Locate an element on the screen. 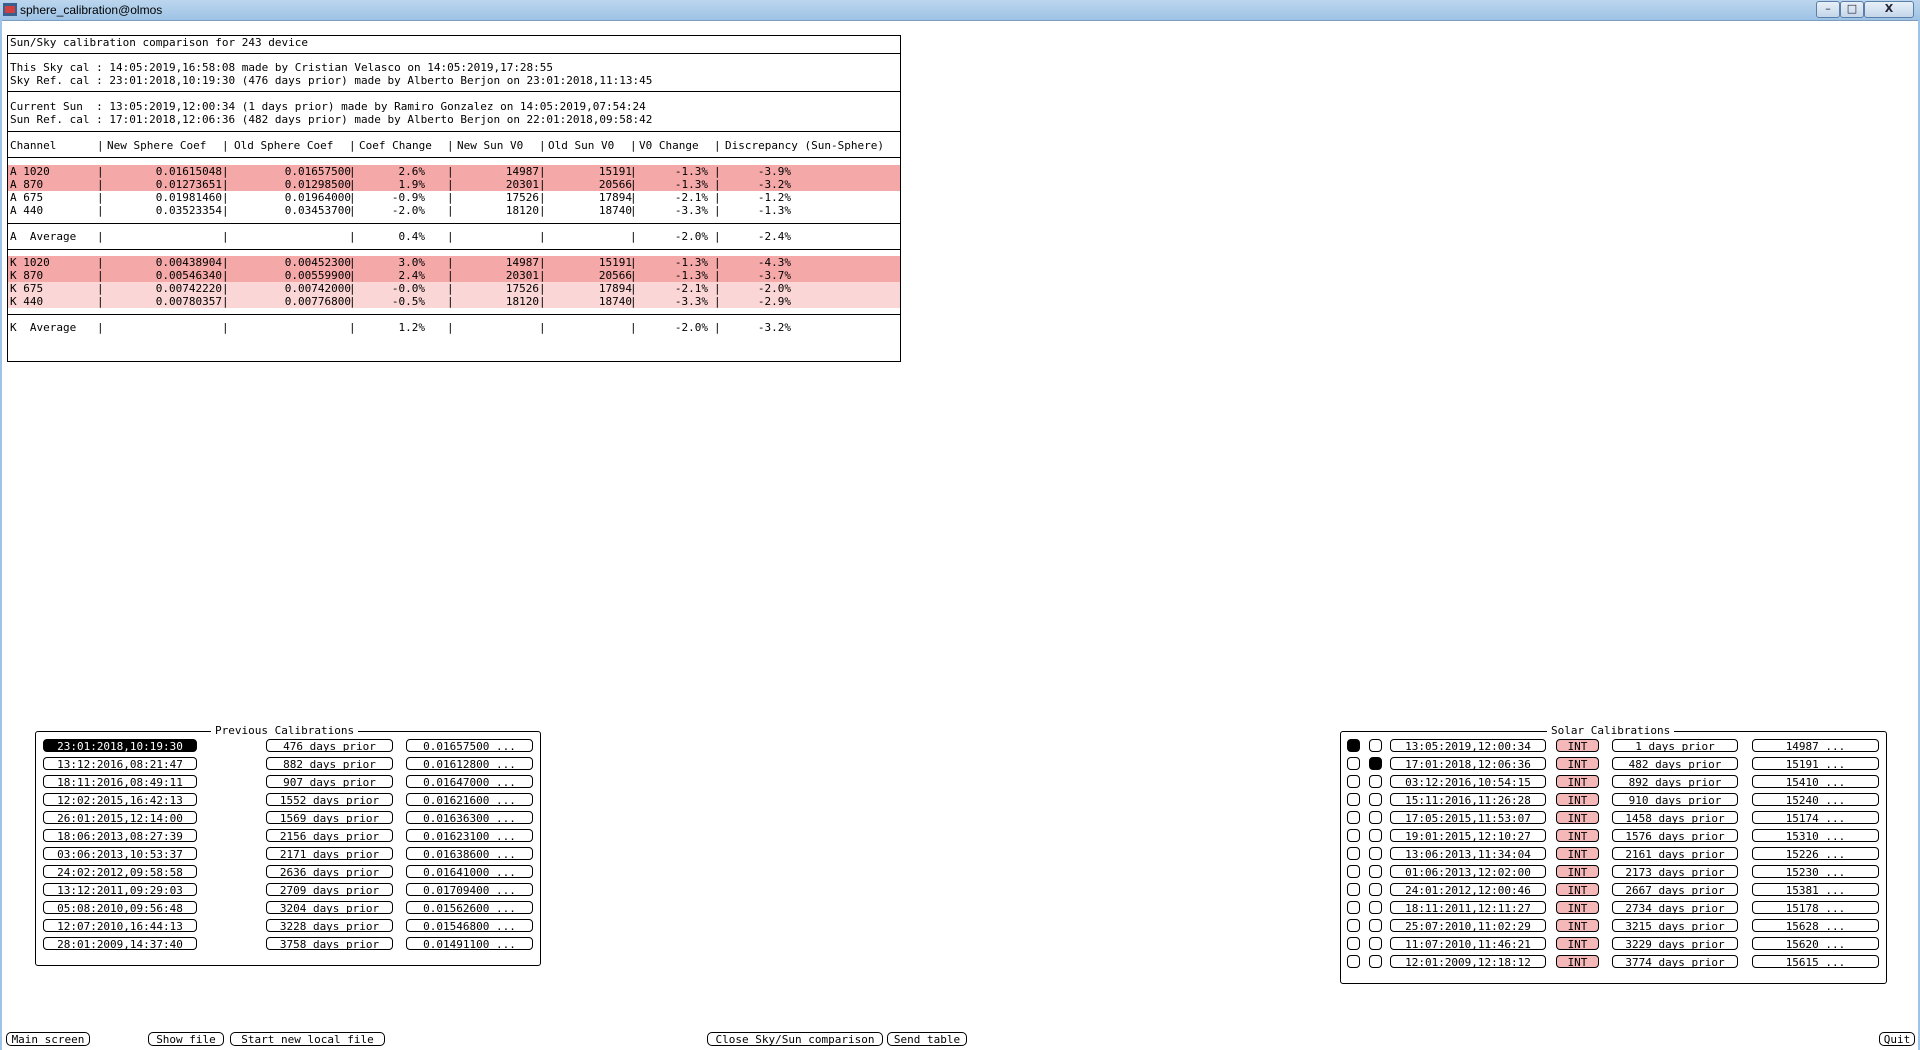 This screenshot has width=1920, height=1050. solar-cal-date: 13:05:2019,12:00:34 is located at coordinates (1468, 746).